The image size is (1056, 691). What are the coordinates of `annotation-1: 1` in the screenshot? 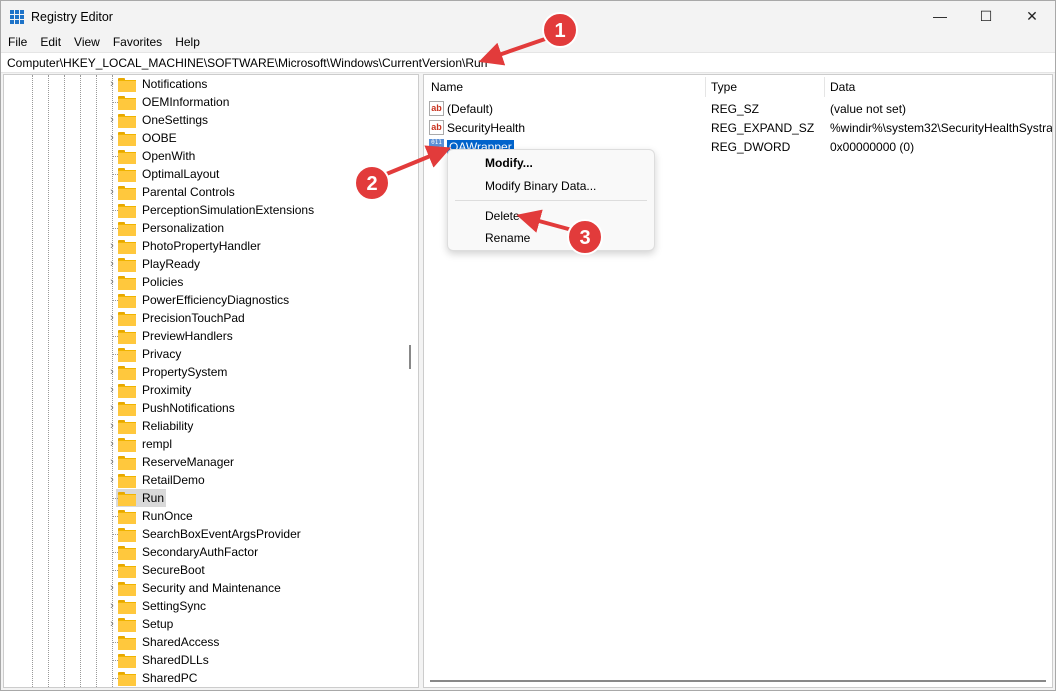 It's located at (528, 39).